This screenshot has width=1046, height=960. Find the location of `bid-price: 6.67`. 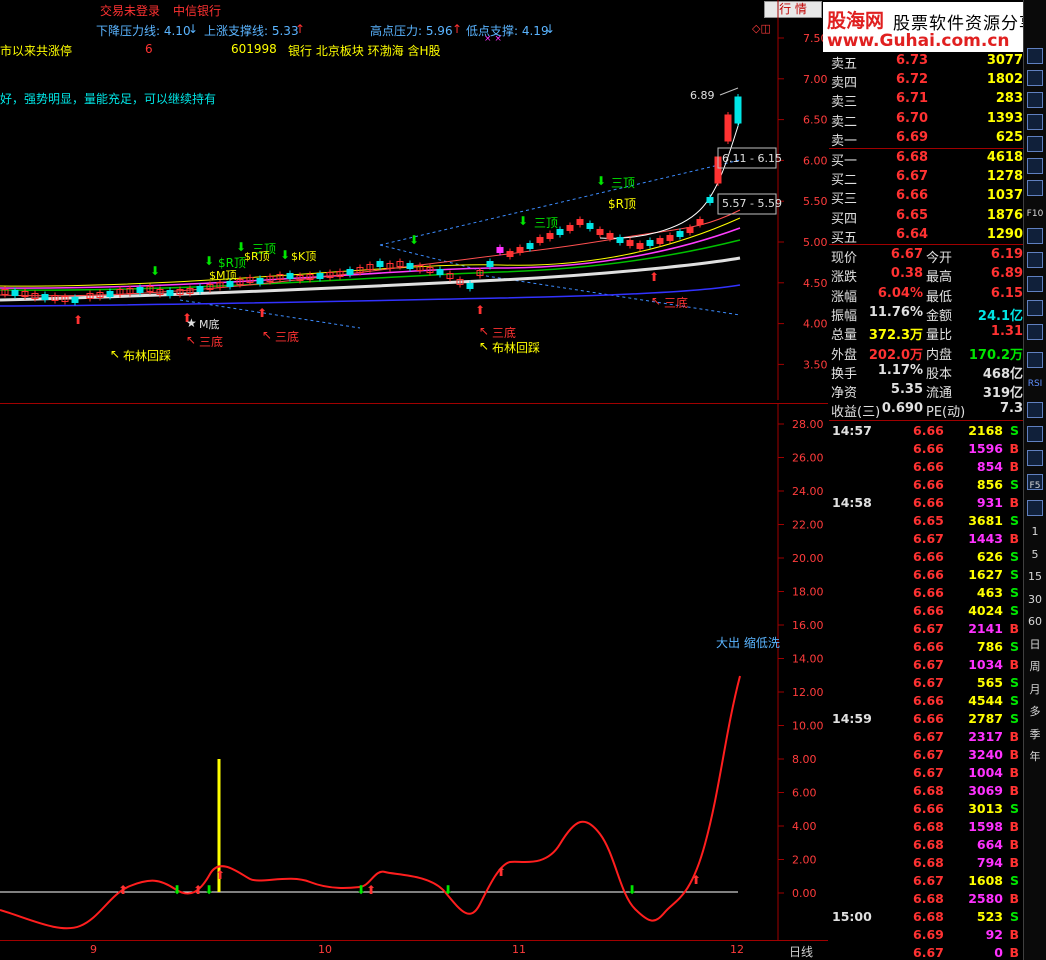

bid-price: 6.67 is located at coordinates (912, 177).